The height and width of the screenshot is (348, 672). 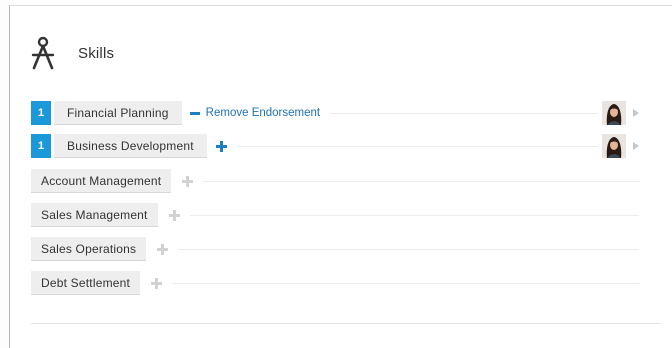 What do you see at coordinates (194, 113) in the screenshot?
I see `minus-icon` at bounding box center [194, 113].